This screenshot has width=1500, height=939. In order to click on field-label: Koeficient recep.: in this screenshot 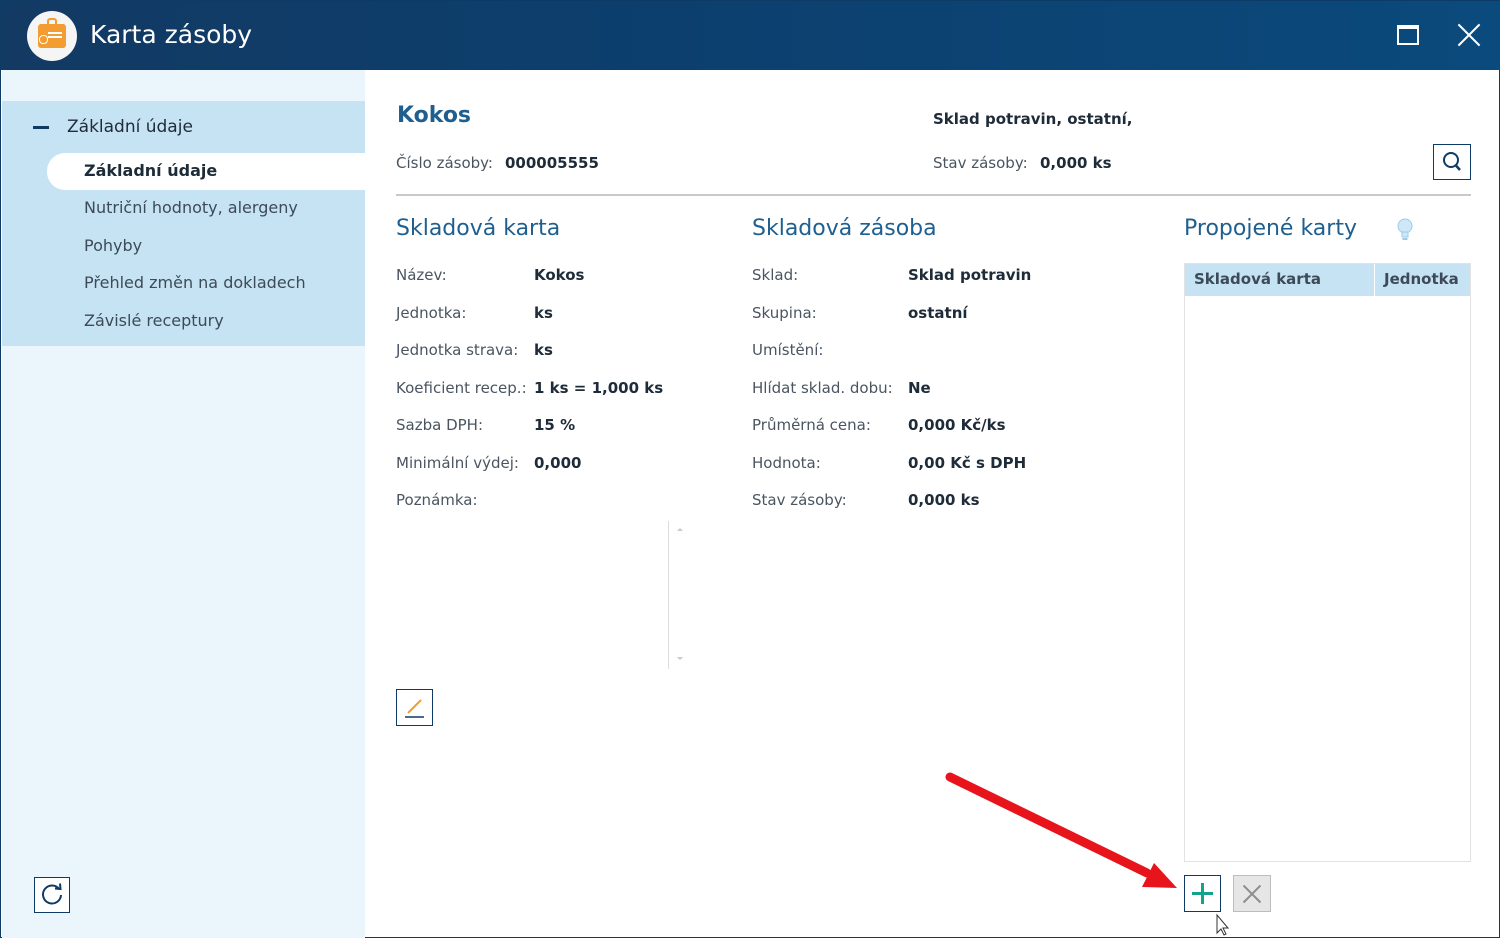, I will do `click(461, 388)`.